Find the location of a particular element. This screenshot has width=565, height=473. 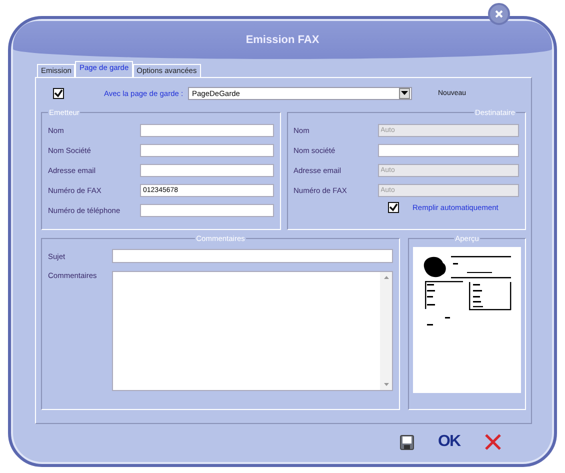

close-icon is located at coordinates (499, 14).